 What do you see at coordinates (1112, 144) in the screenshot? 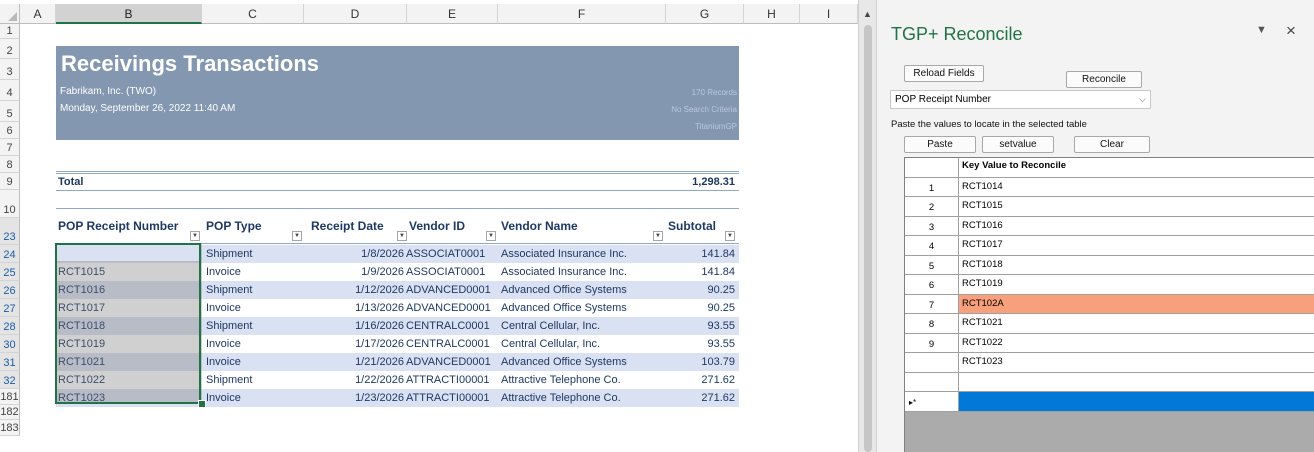
I see `clear-button: Clear` at bounding box center [1112, 144].